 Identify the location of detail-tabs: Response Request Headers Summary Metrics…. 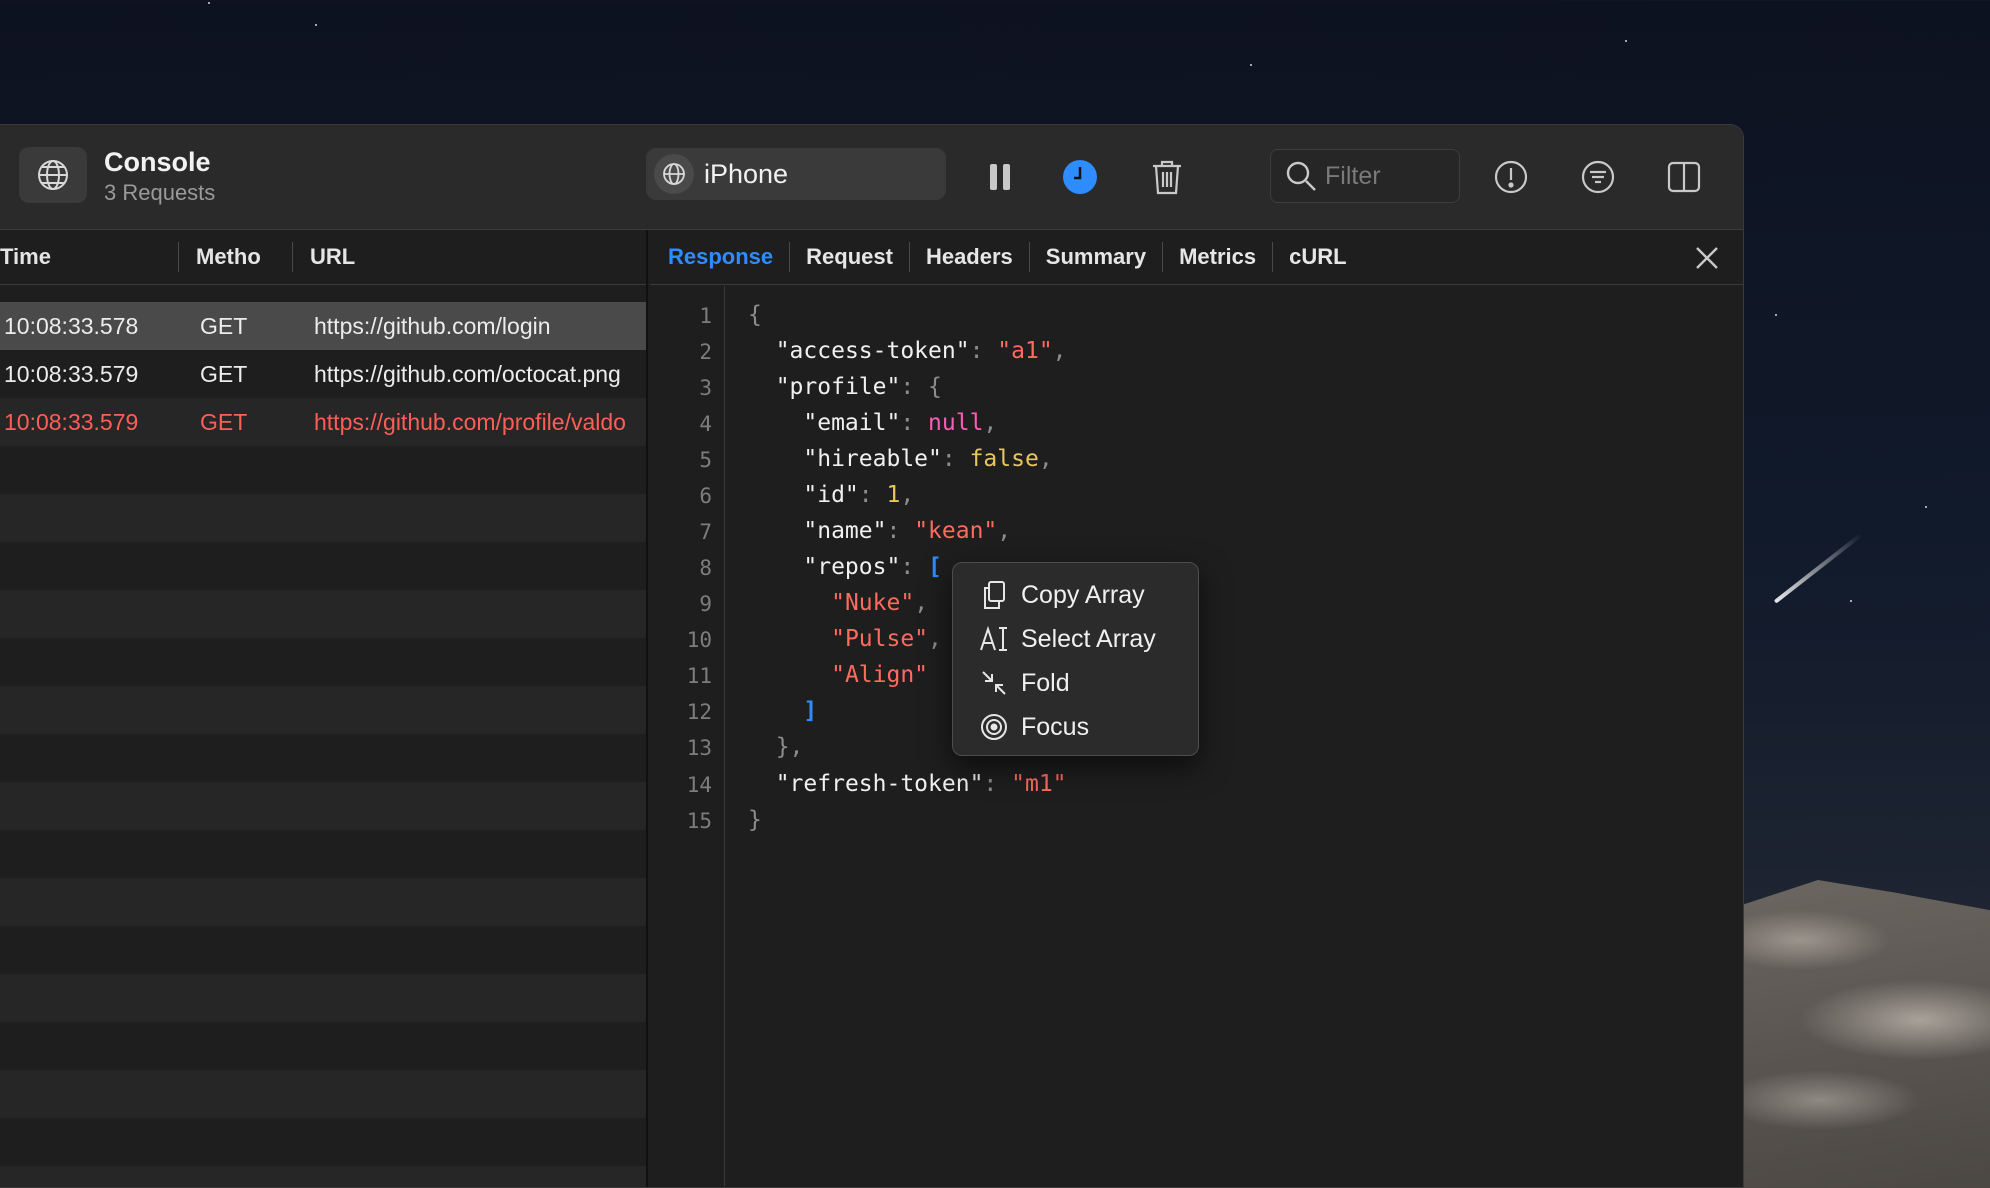
(1196, 257).